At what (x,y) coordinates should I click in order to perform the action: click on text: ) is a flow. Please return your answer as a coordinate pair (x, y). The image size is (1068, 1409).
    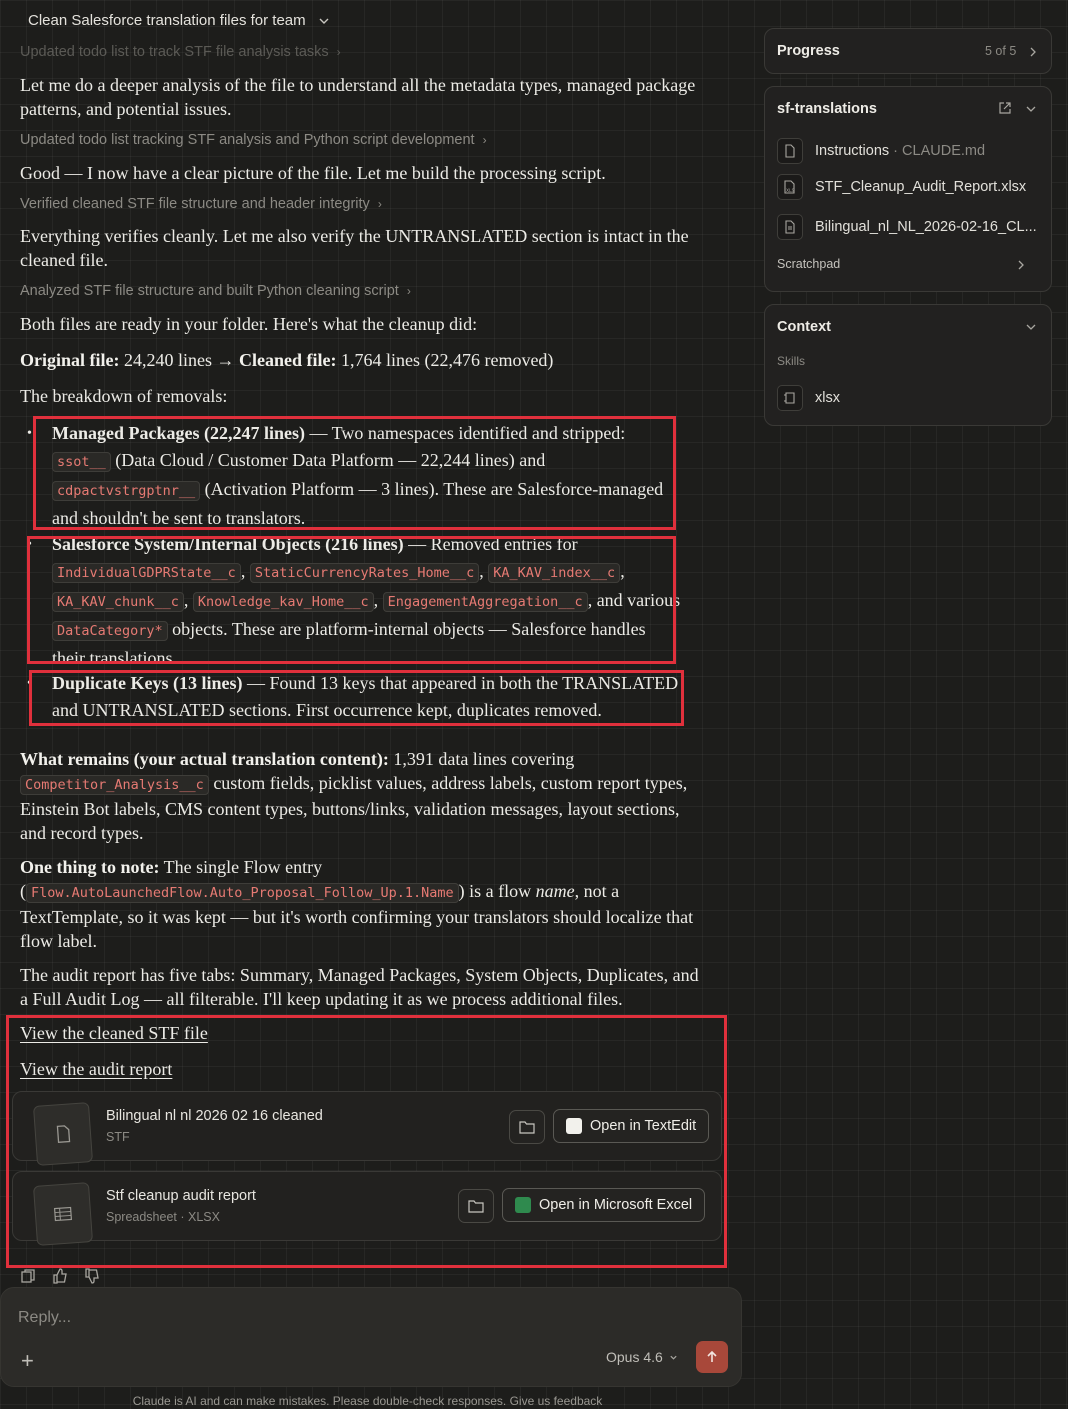
    Looking at the image, I should click on (497, 891).